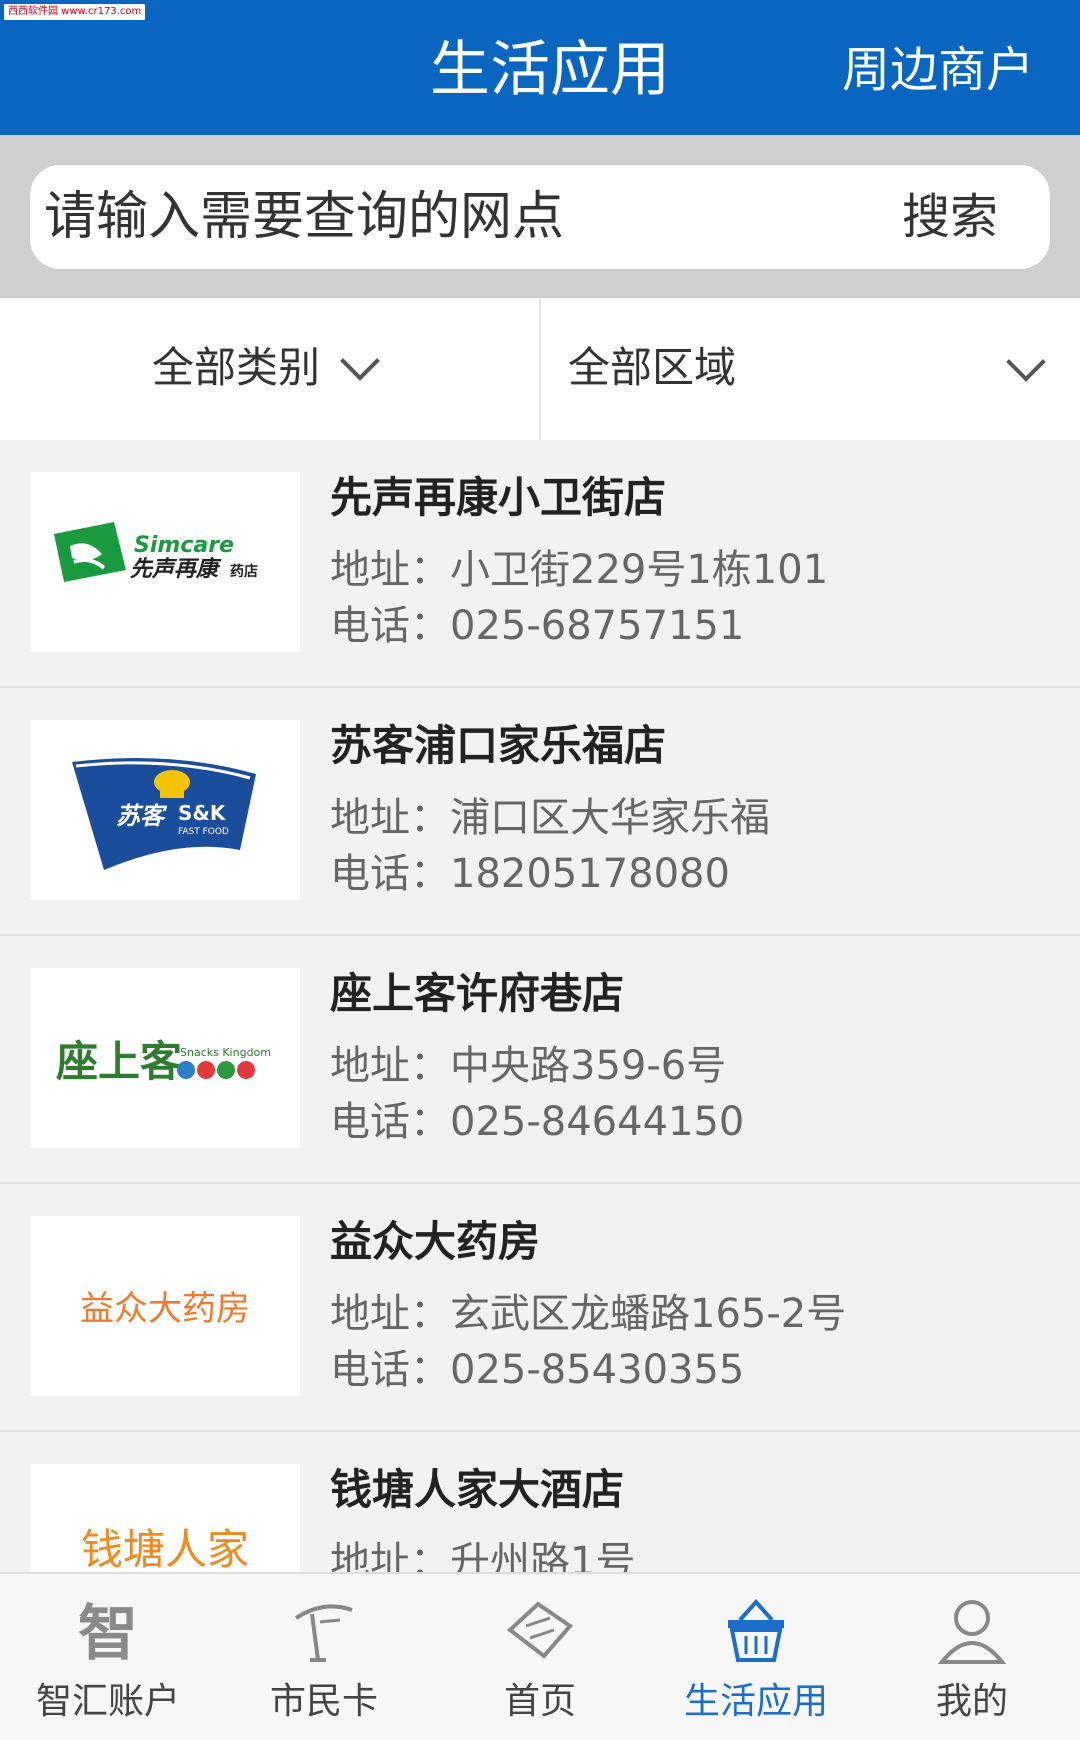 Image resolution: width=1080 pixels, height=1740 pixels. I want to click on store-address: 地址：小卫街229号1栋101, so click(579, 570).